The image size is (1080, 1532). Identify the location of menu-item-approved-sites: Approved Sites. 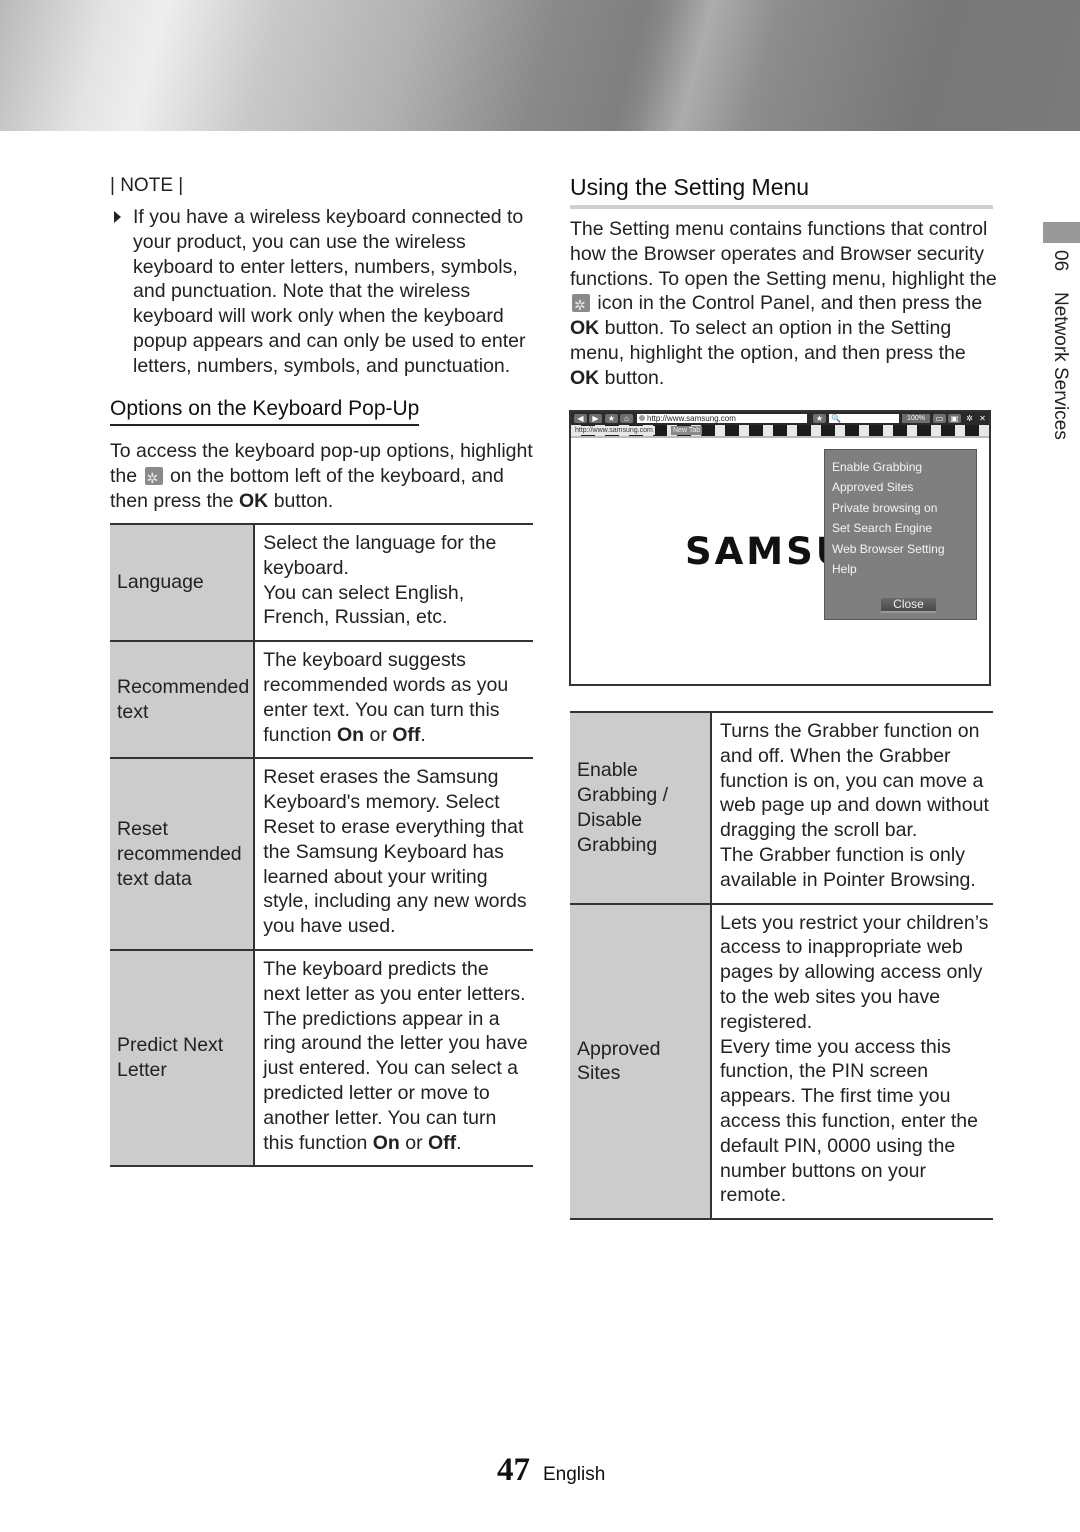
(872, 487).